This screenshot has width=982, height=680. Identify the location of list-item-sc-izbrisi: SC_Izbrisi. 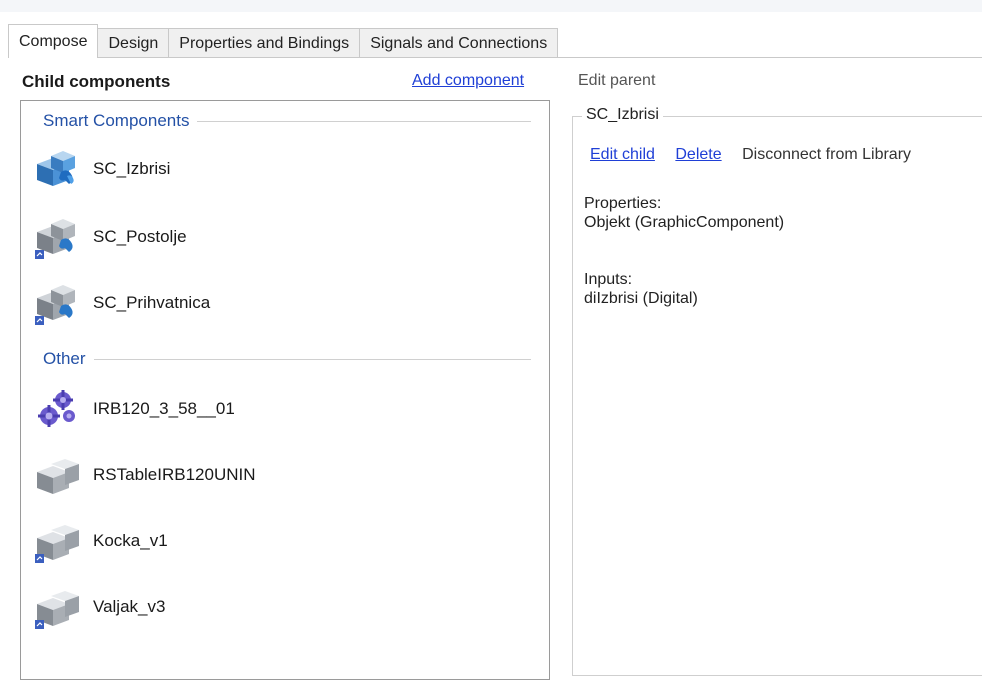
(101, 169).